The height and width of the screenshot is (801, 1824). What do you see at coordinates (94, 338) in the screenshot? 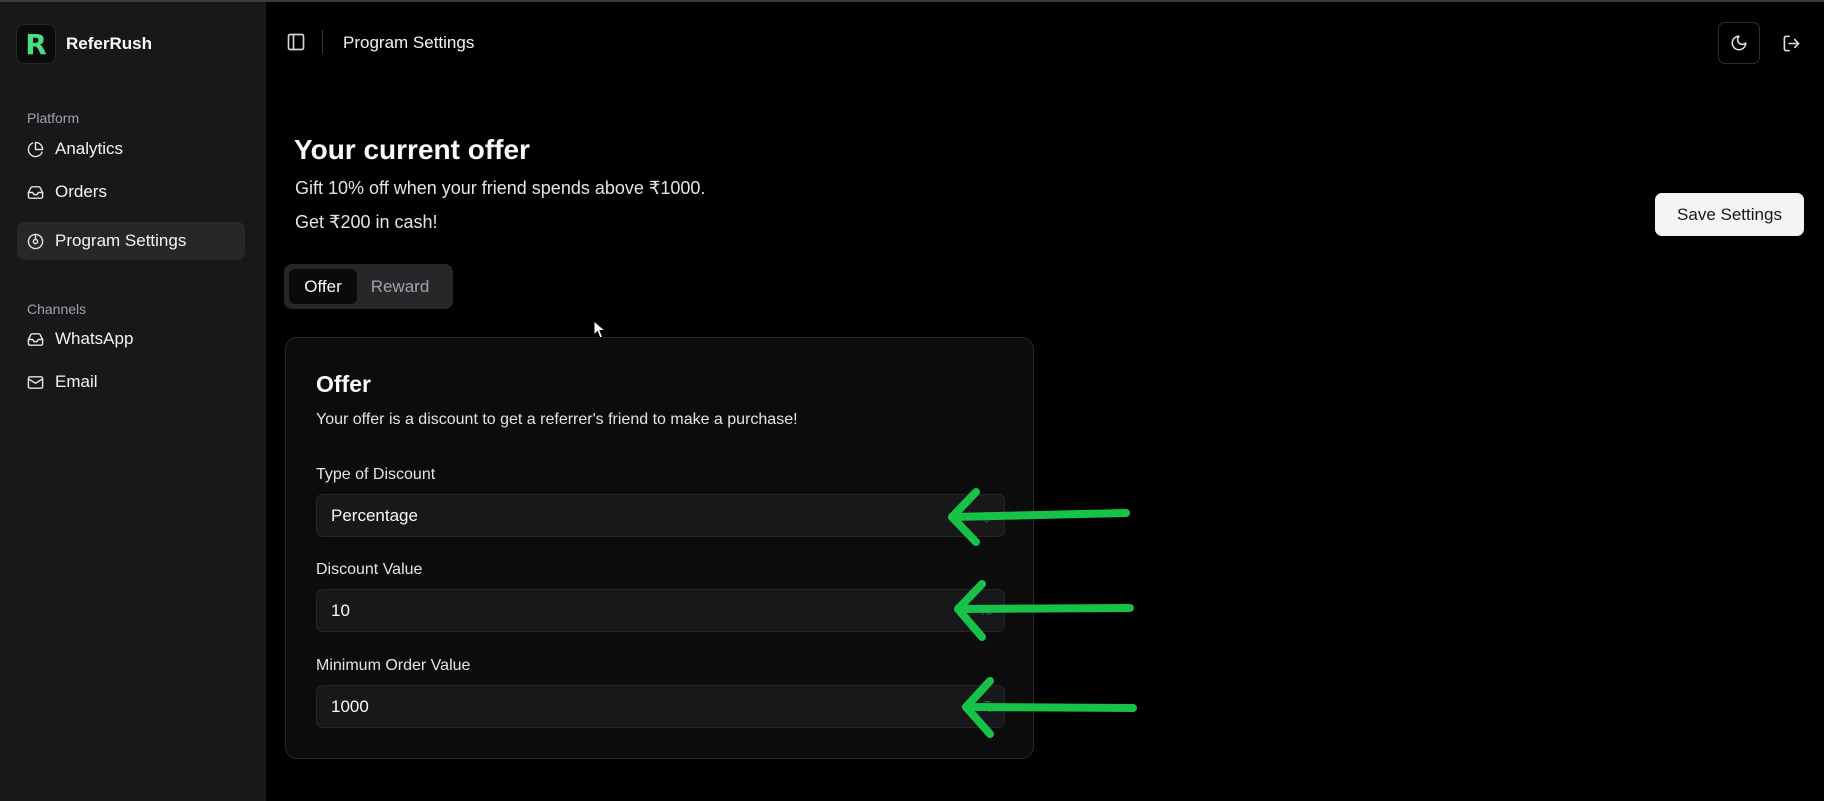
I see `sidebar-item-label: WhatsApp` at bounding box center [94, 338].